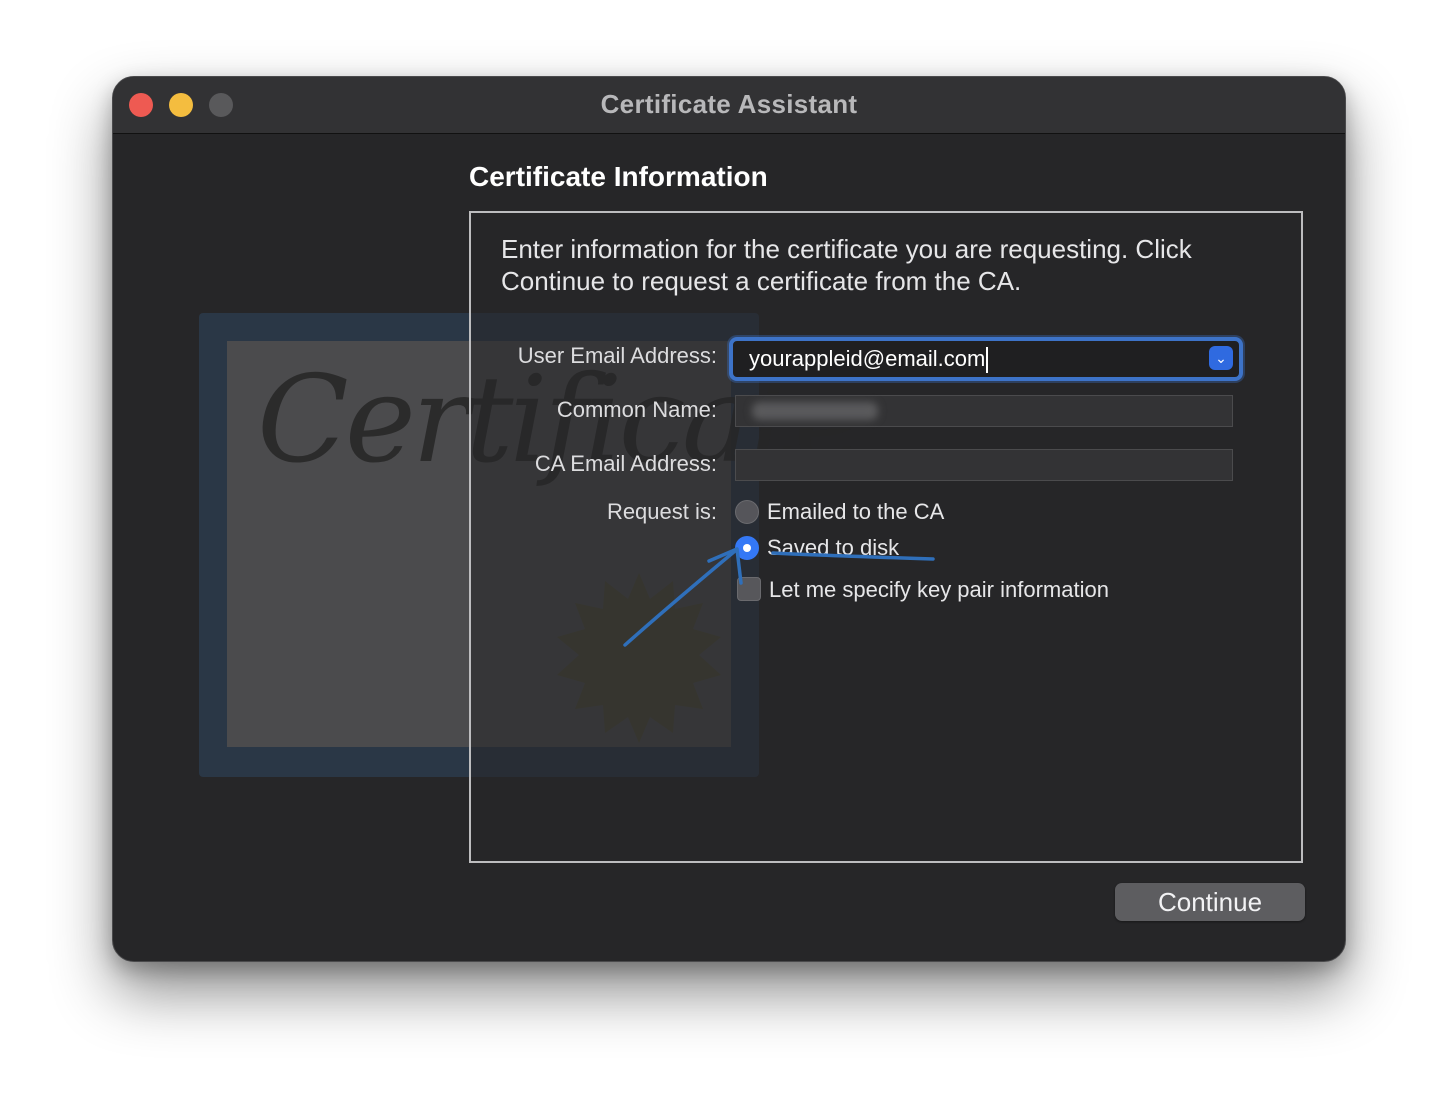 The image size is (1456, 1108). I want to click on text-cursor, so click(987, 360).